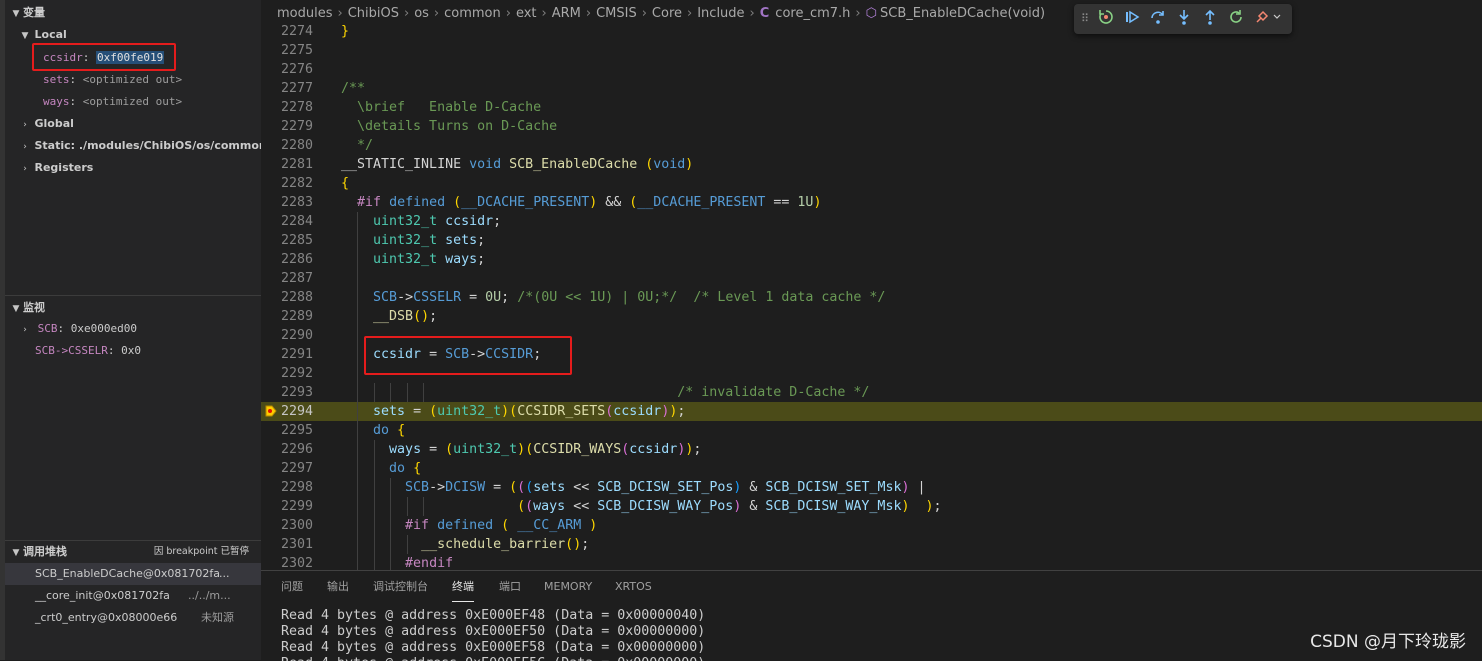 The image size is (1482, 661). What do you see at coordinates (871, 240) in the screenshot?
I see `code-line: 2285 uint32_t sets;` at bounding box center [871, 240].